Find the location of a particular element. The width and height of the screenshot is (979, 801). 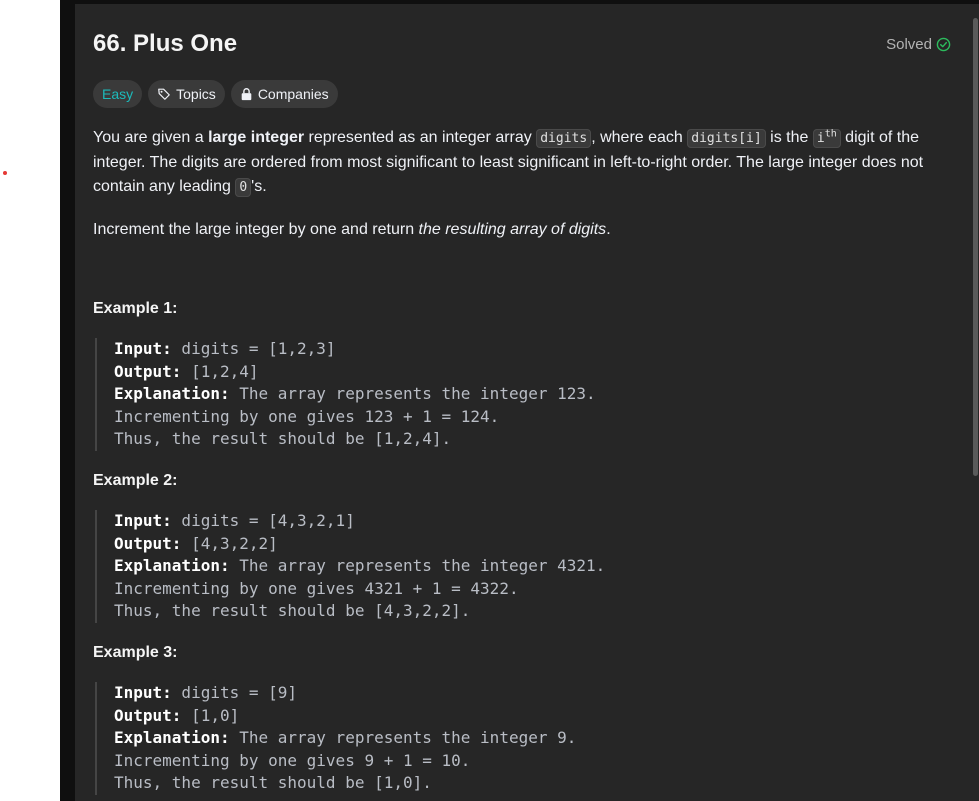

example-1-title: Example 1: is located at coordinates (135, 308).